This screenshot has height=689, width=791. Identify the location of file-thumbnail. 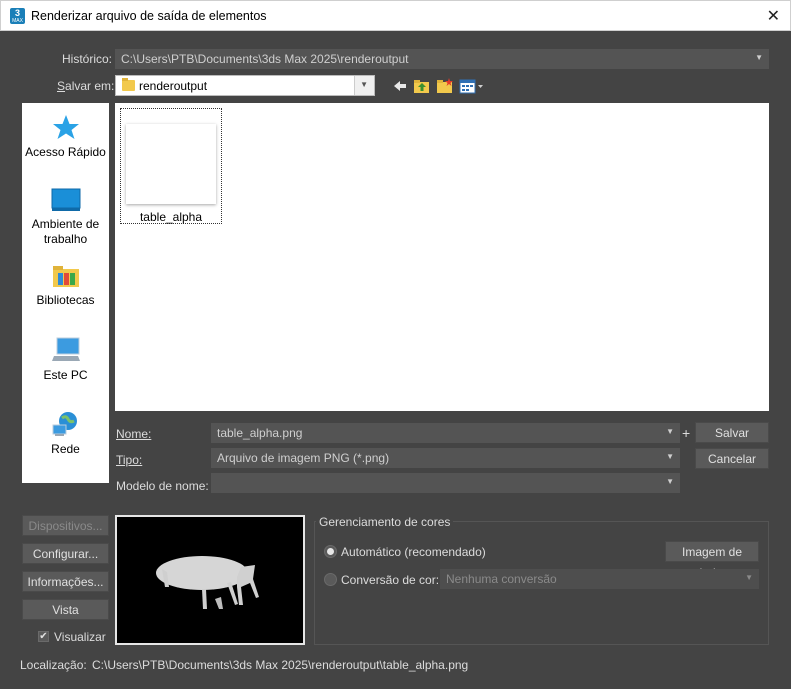
(171, 164).